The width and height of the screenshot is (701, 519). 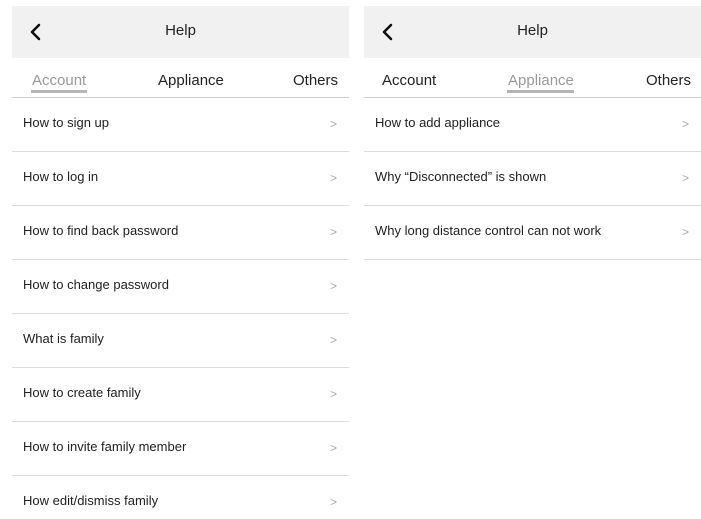 I want to click on help-item-invite-member: How to invite family member >, so click(x=180, y=449).